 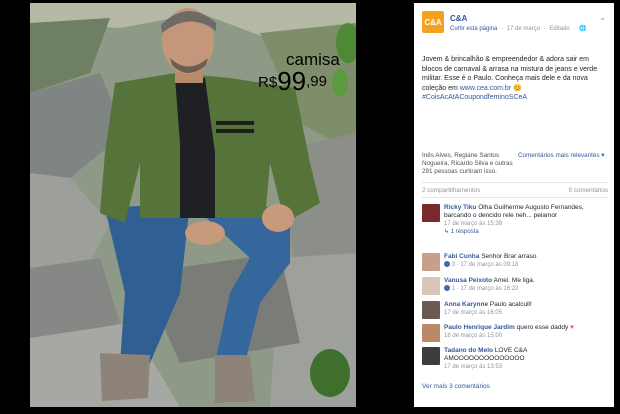 What do you see at coordinates (602, 17) in the screenshot?
I see `chevron-down-icon: ⌄` at bounding box center [602, 17].